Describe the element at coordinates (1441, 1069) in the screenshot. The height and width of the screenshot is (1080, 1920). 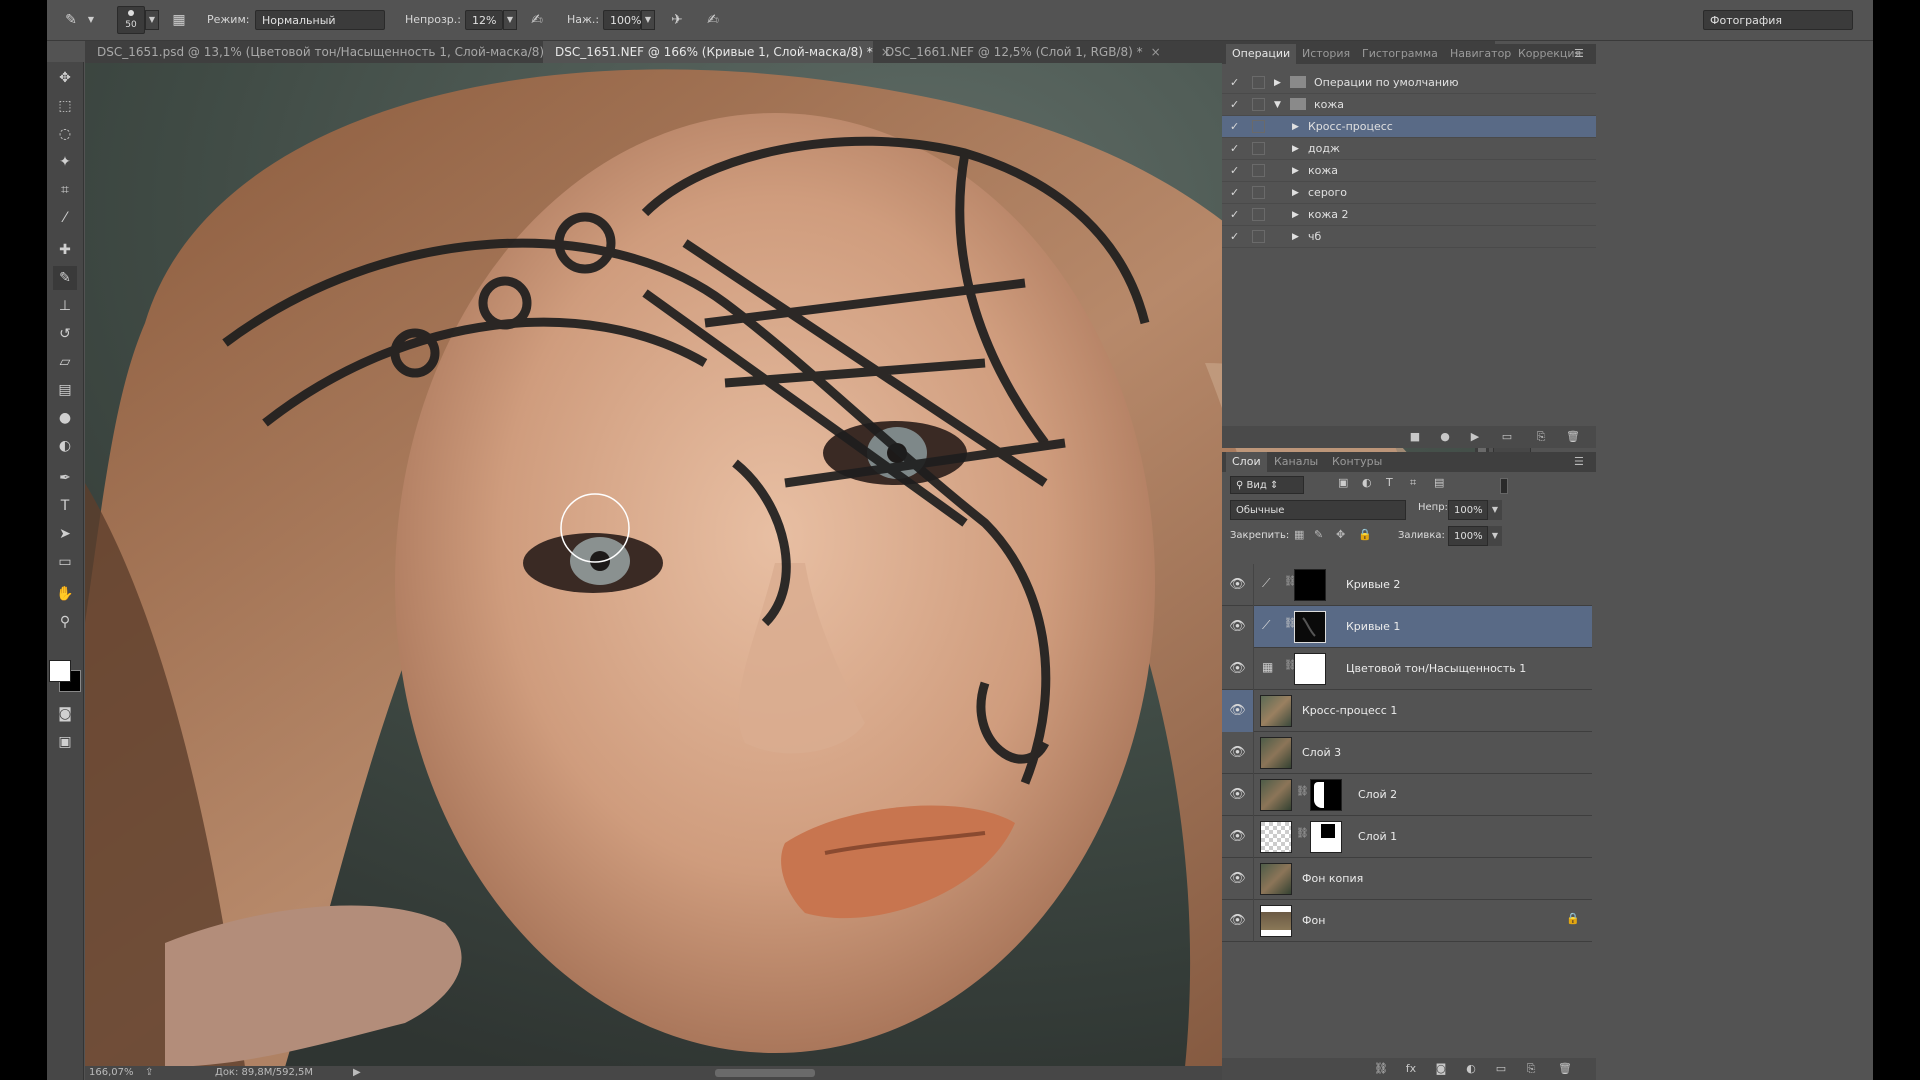
I see `add-mask-icon: ◙` at that location.